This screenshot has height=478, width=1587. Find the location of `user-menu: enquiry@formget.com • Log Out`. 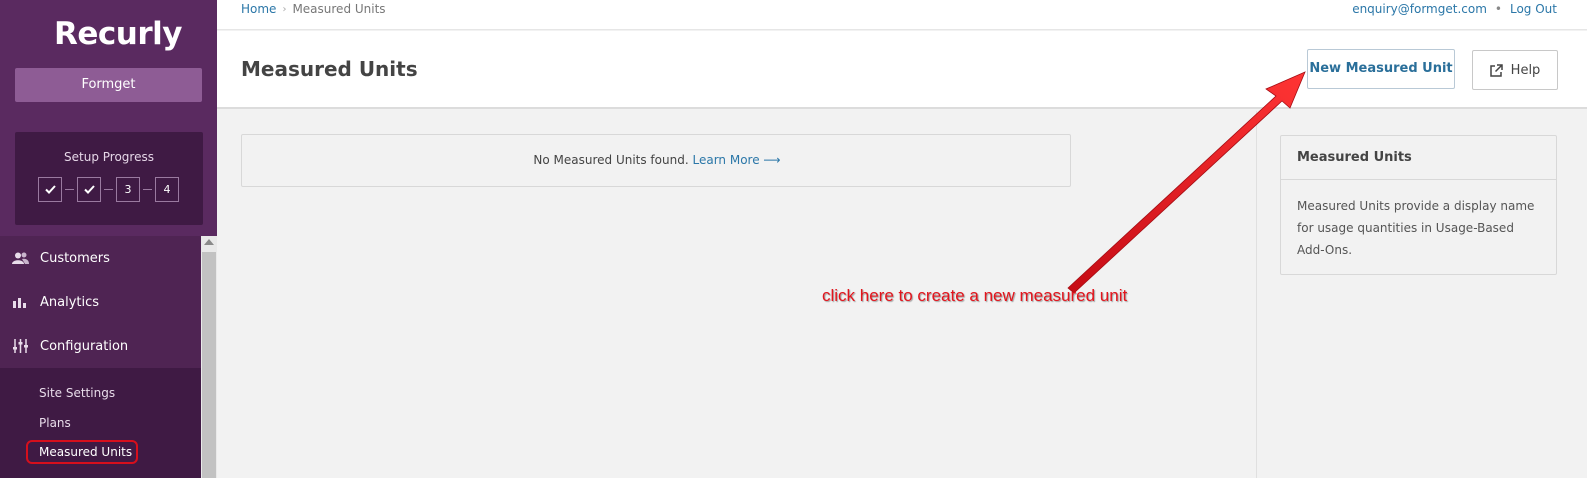

user-menu: enquiry@formget.com • Log Out is located at coordinates (1454, 9).